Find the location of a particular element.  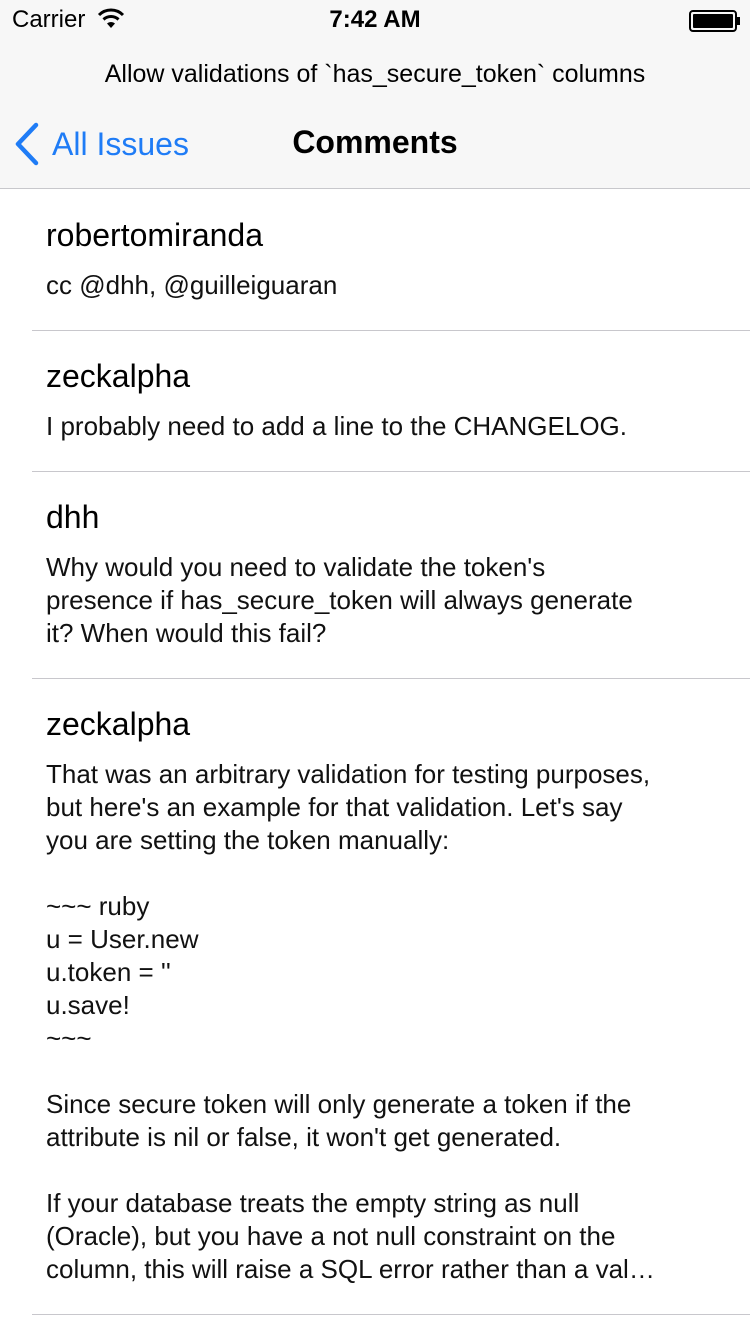

status-time: 7:42 AM is located at coordinates (375, 19).